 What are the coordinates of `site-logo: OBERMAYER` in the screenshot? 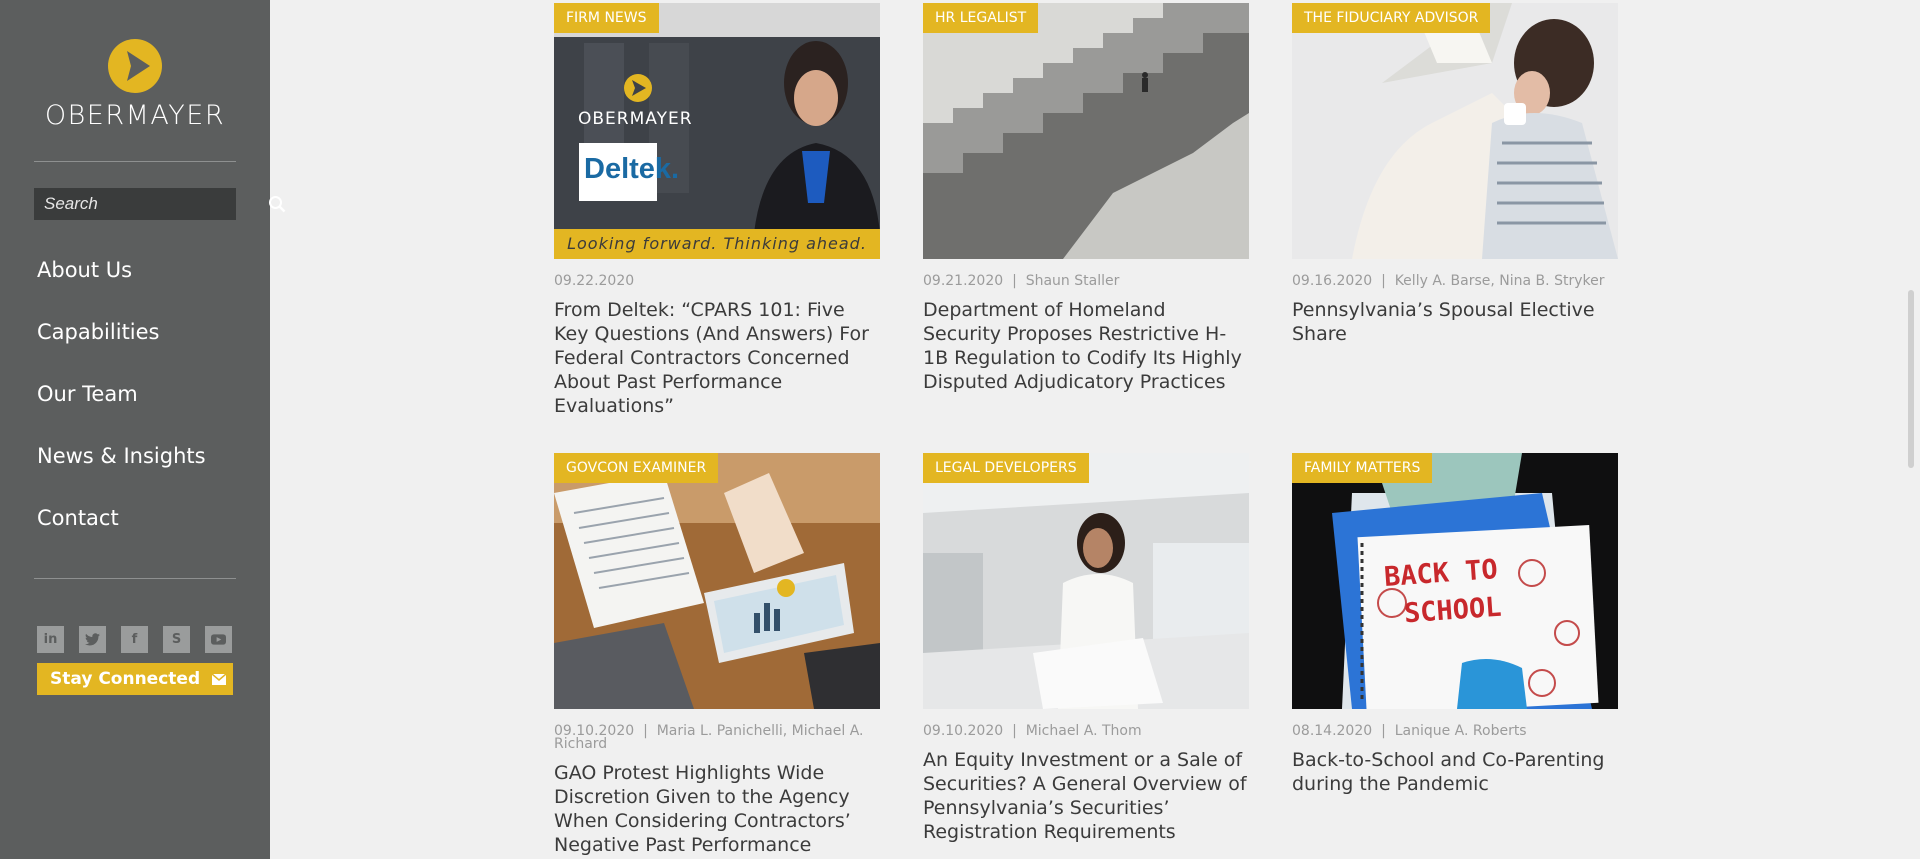 It's located at (135, 84).